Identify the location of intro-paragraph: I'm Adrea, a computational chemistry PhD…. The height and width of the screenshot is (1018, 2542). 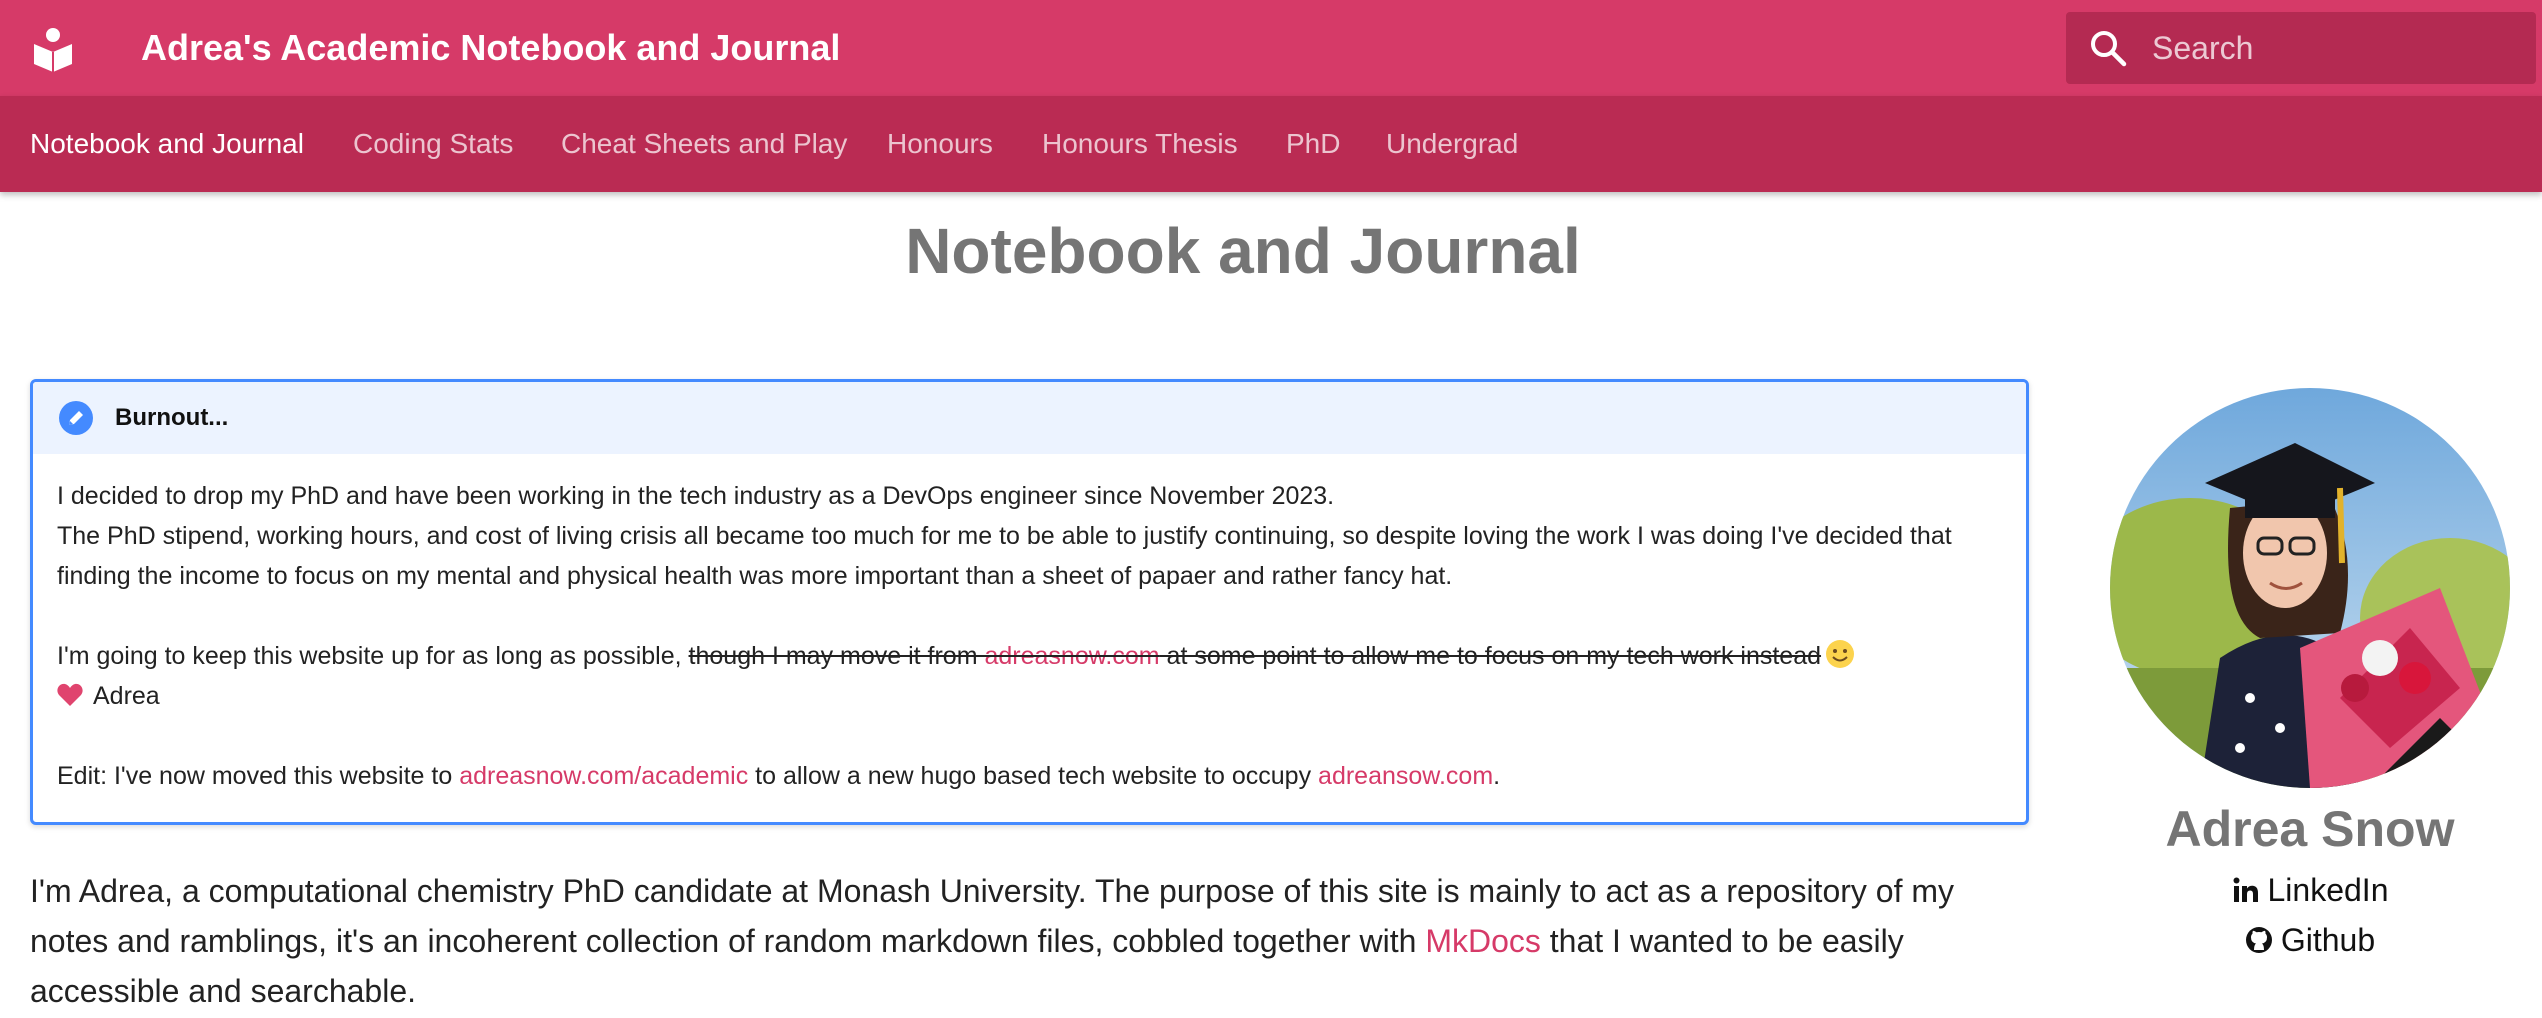
(1025, 941).